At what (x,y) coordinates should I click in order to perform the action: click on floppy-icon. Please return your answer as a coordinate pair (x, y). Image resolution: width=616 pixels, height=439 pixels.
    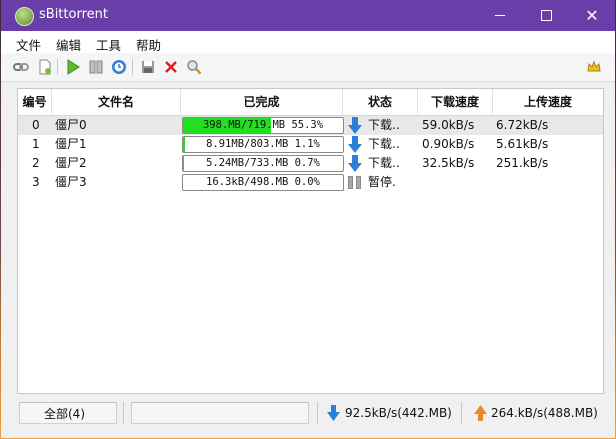
    Looking at the image, I should click on (148, 67).